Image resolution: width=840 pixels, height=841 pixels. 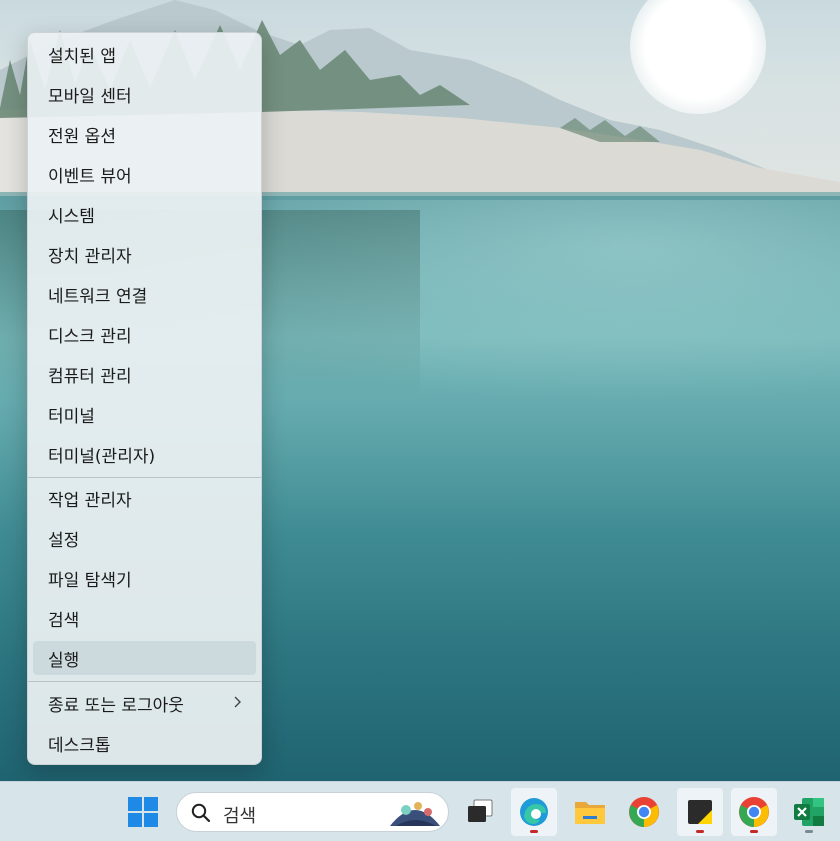 What do you see at coordinates (144, 658) in the screenshot?
I see `menu-item-run: 실행` at bounding box center [144, 658].